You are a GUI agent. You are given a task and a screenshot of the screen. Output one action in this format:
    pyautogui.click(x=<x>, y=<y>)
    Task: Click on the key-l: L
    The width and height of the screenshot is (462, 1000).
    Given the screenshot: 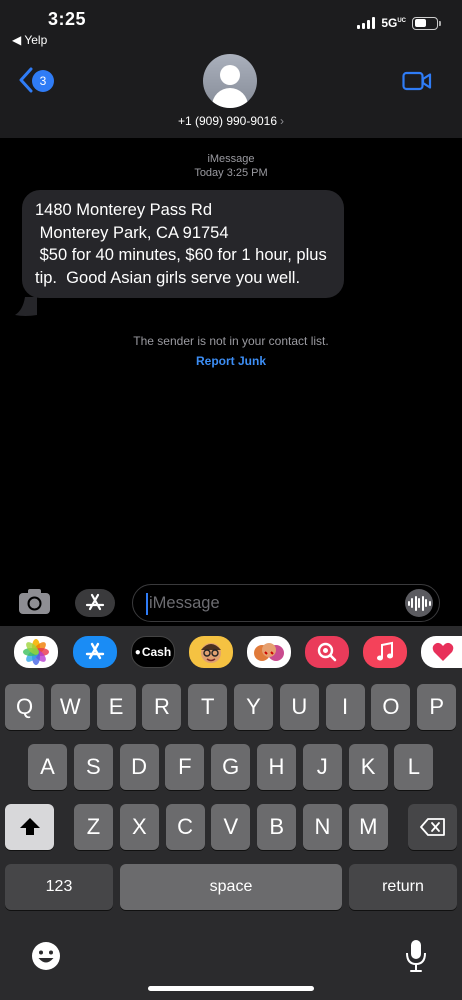 What is the action you would take?
    pyautogui.click(x=414, y=767)
    